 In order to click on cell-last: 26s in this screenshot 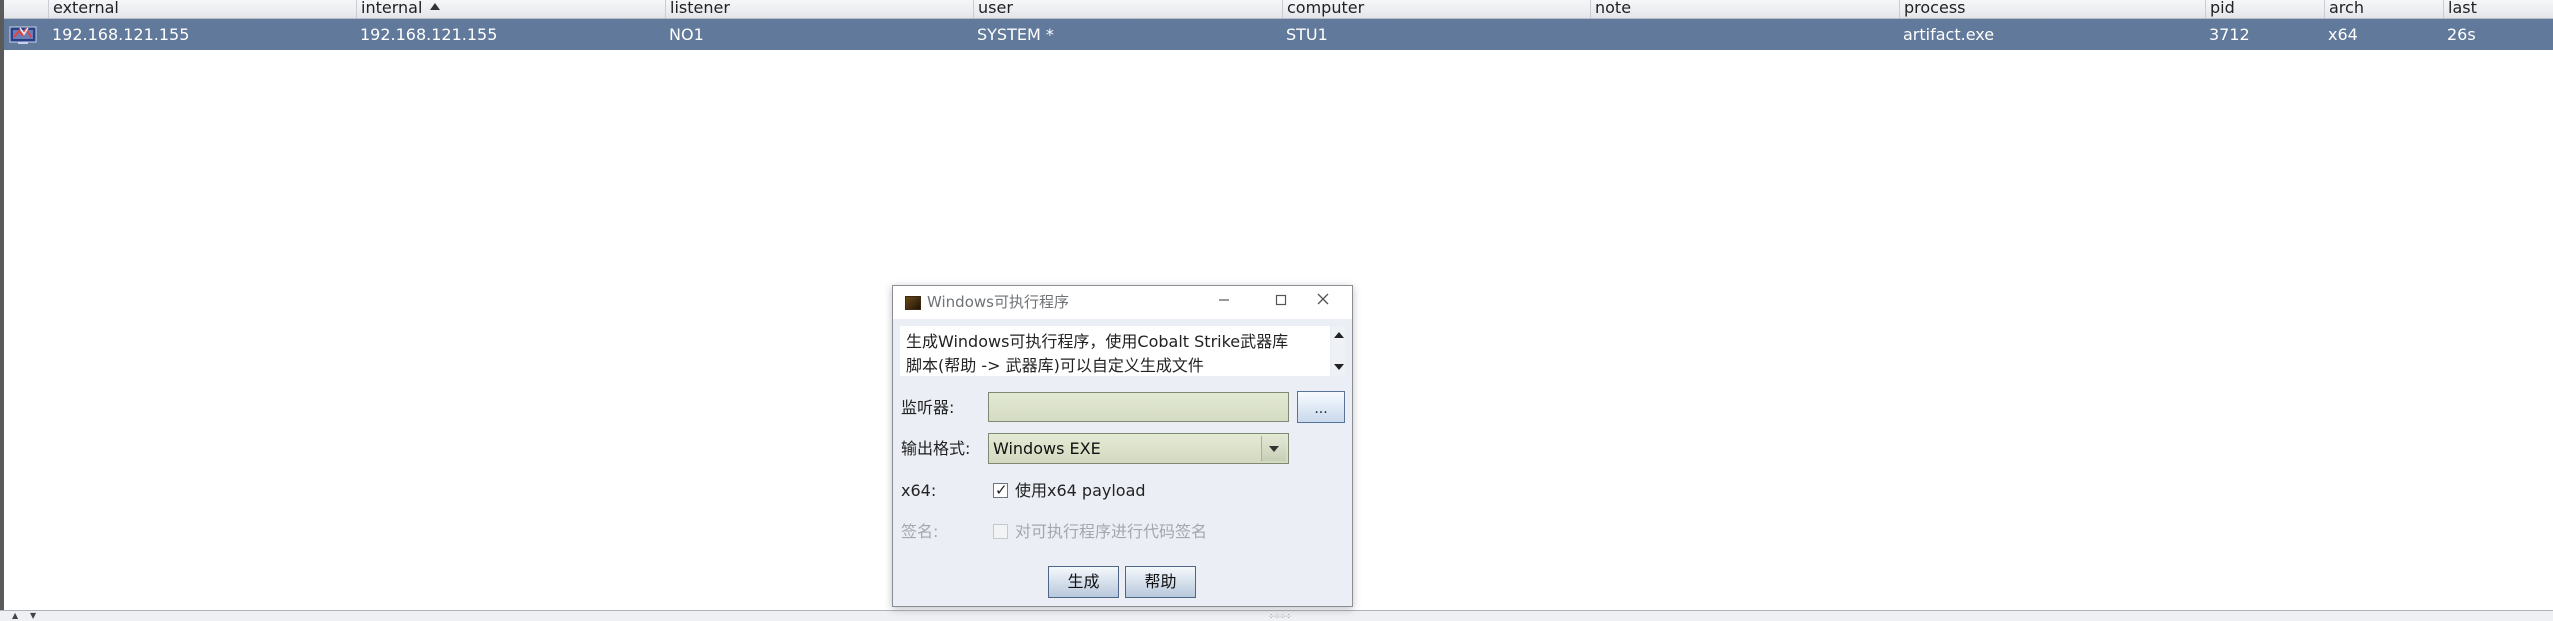, I will do `click(2461, 34)`.